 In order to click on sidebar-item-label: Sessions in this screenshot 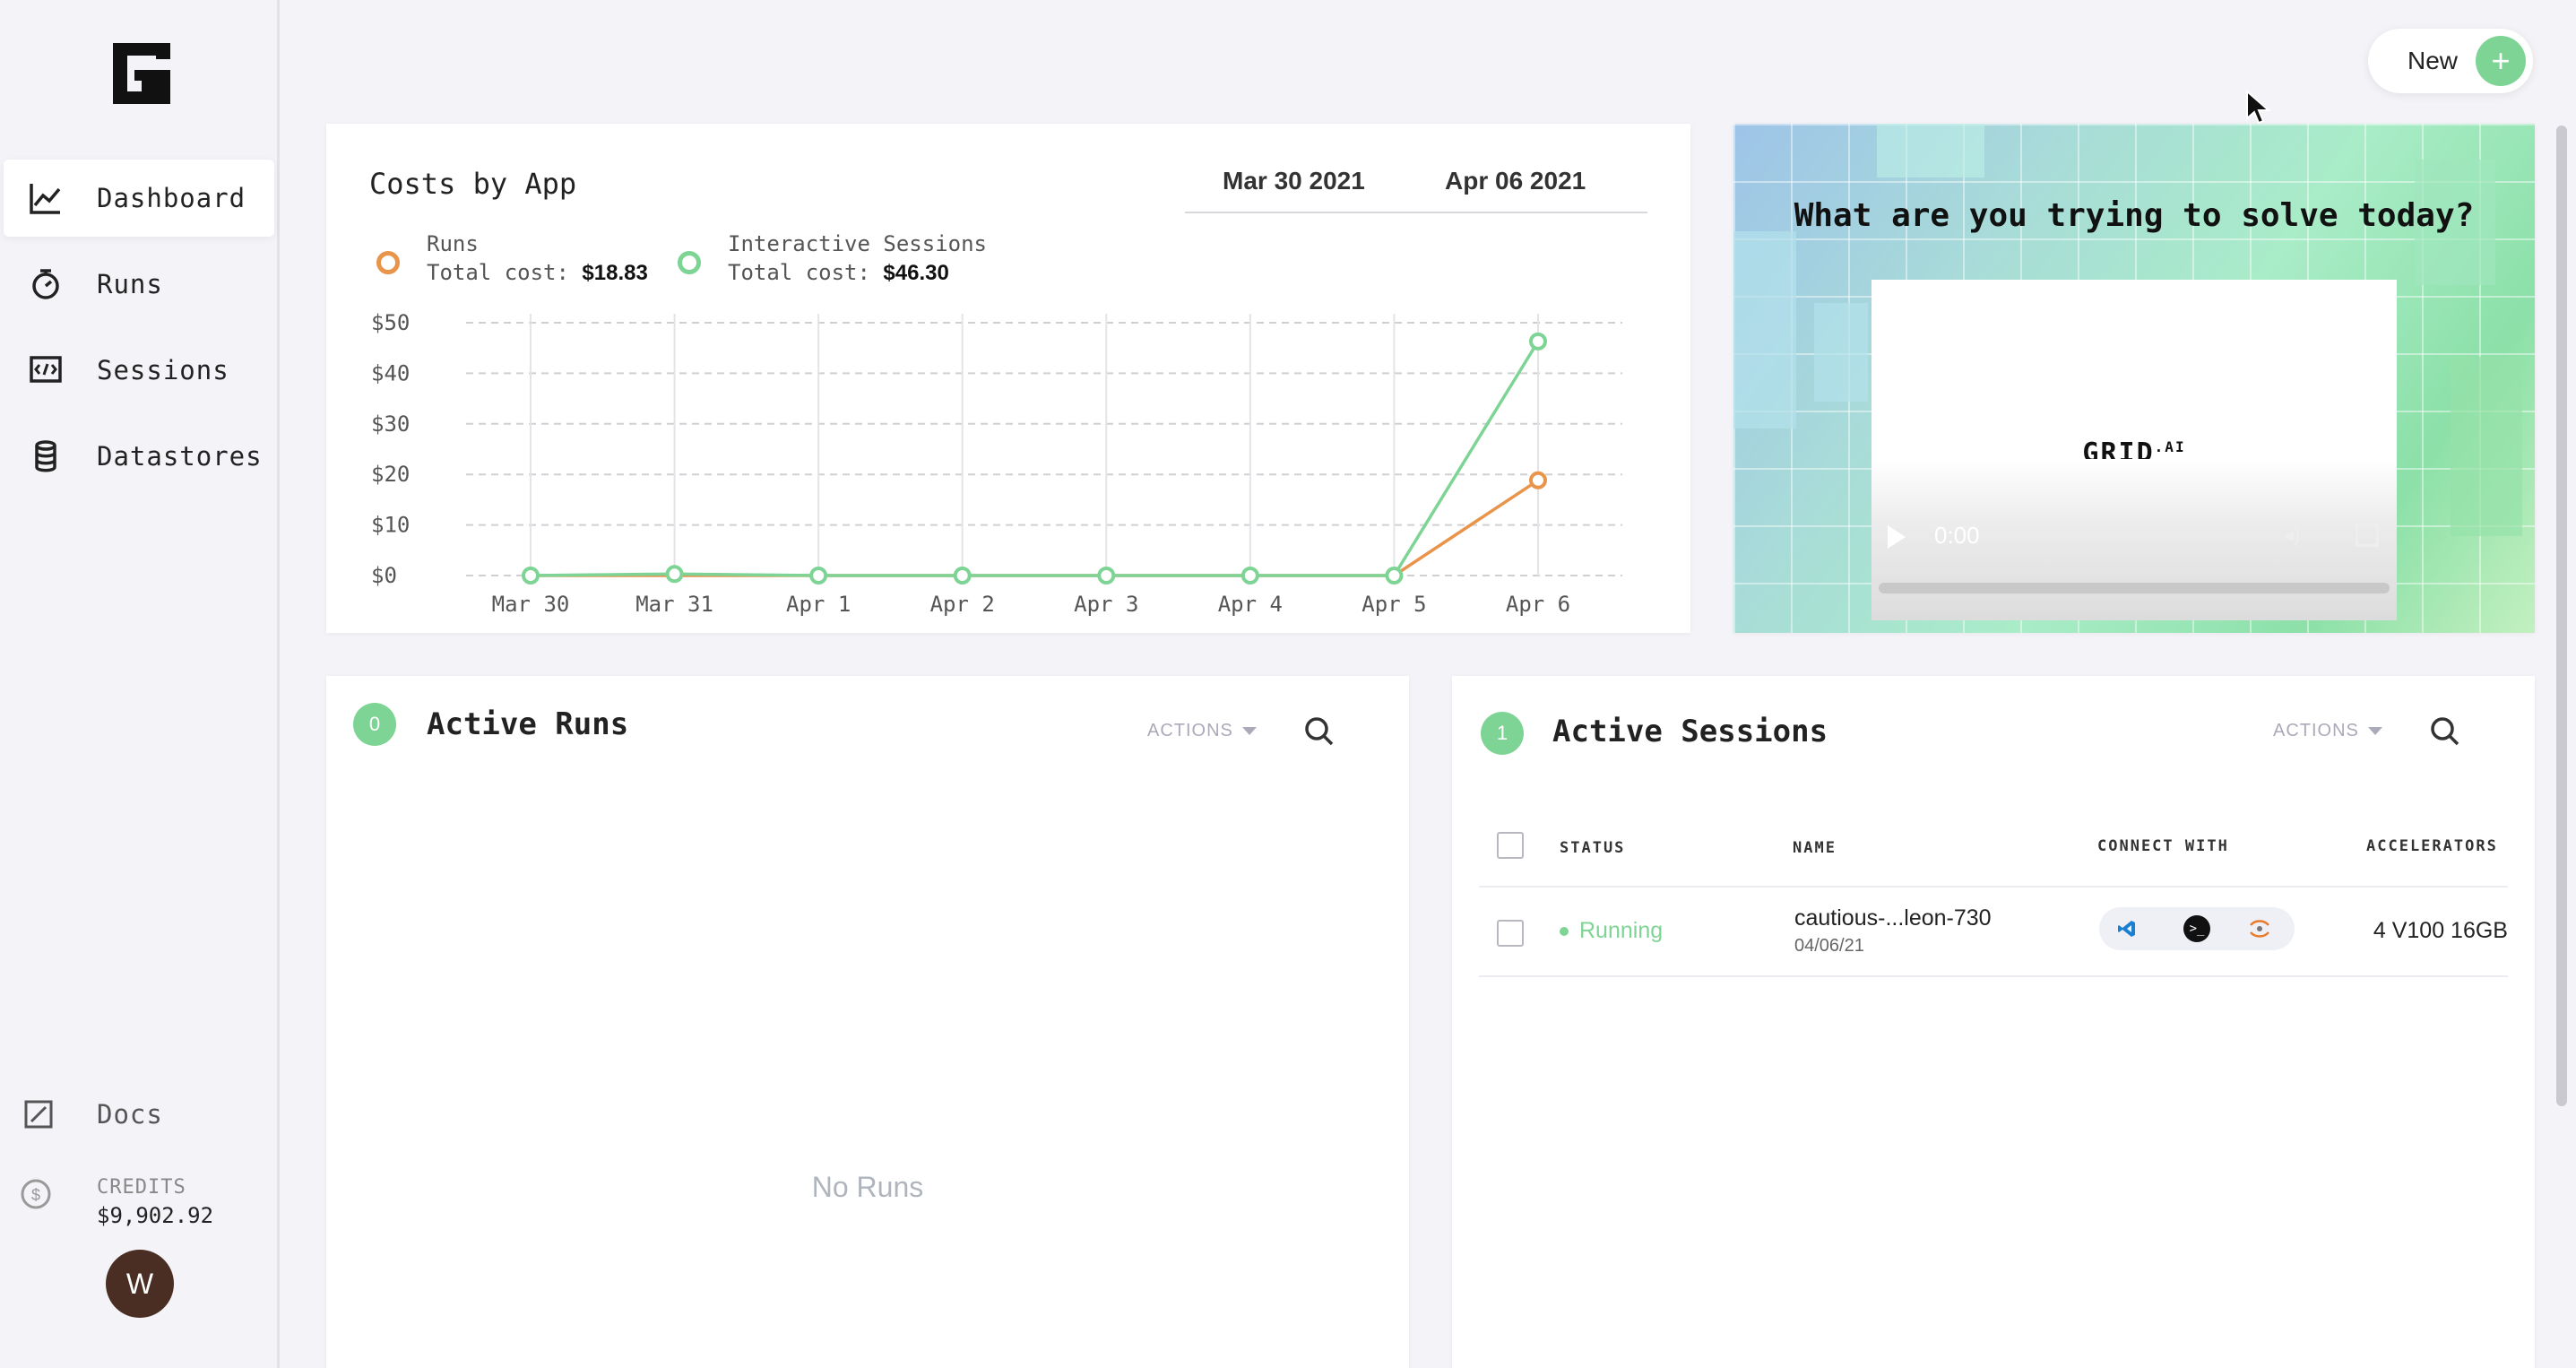, I will do `click(163, 370)`.